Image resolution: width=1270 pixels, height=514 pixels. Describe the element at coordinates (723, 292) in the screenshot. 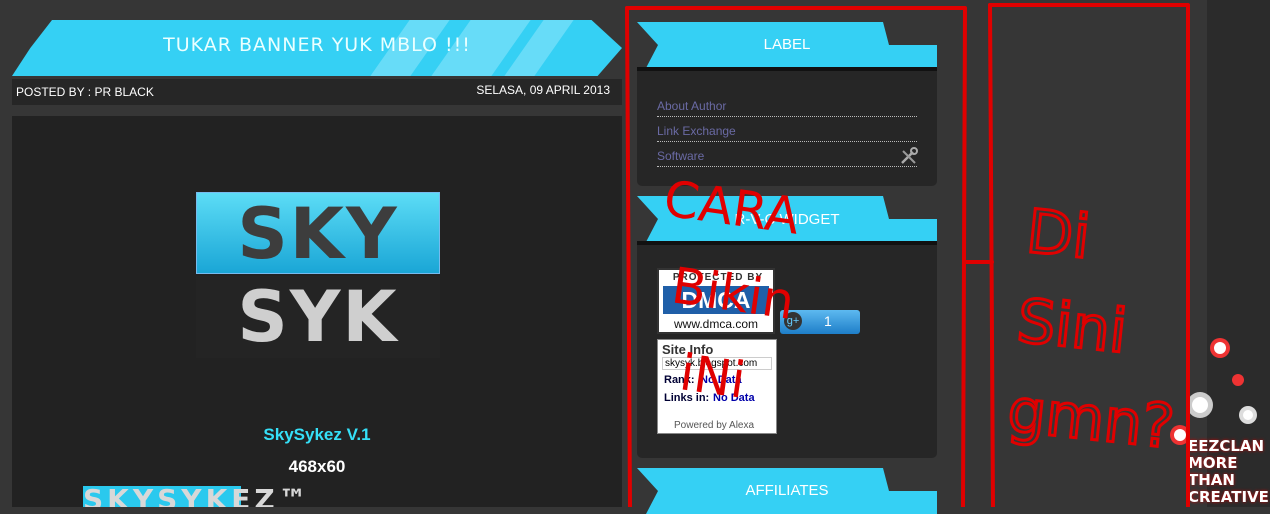

I see `handwritten-left-note: CARABikiniNi` at that location.